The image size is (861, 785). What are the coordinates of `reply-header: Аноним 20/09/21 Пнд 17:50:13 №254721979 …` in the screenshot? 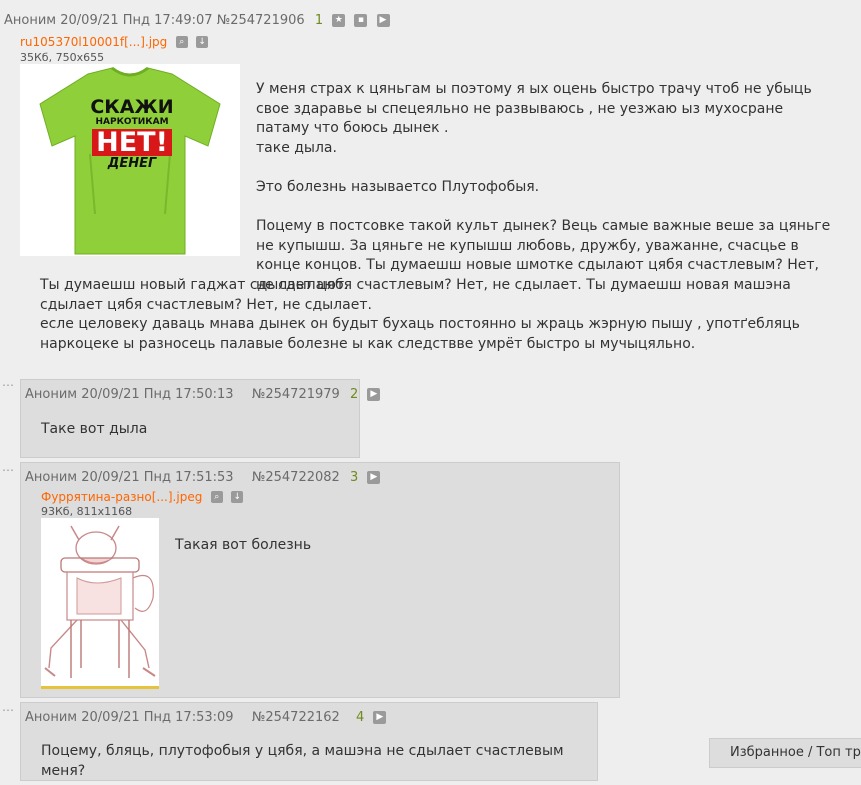 It's located at (203, 394).